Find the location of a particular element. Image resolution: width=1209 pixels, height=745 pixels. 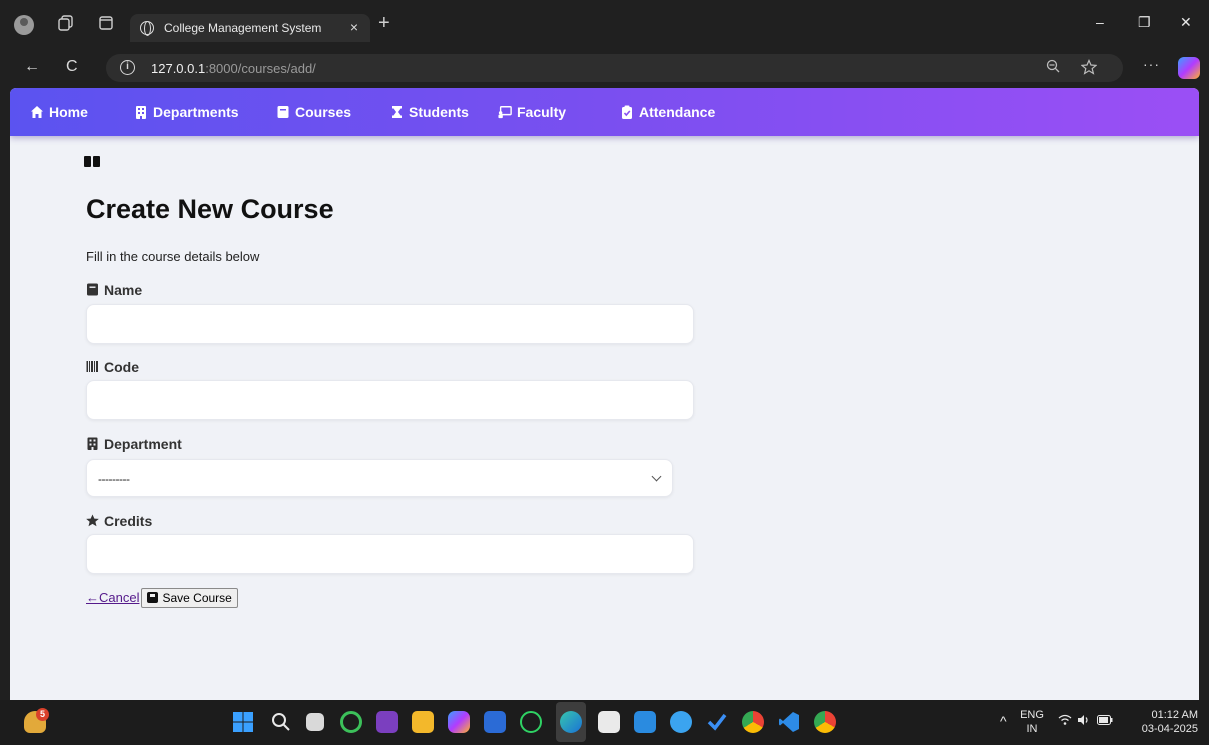

credits-input is located at coordinates (390, 554).